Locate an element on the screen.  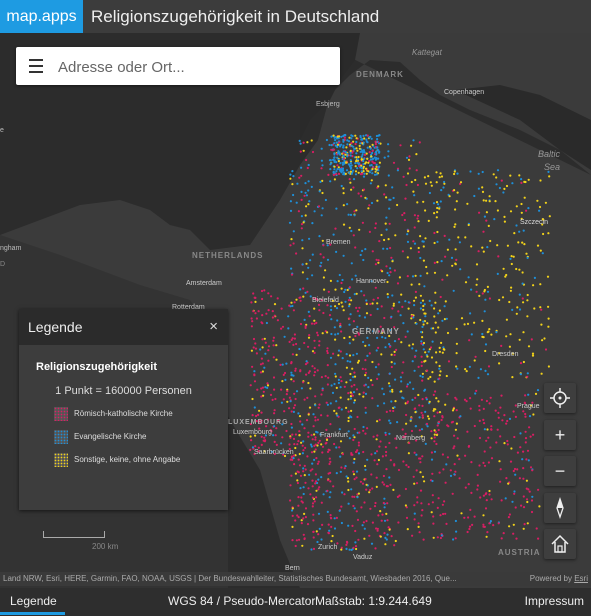
compass-button is located at coordinates (560, 508).